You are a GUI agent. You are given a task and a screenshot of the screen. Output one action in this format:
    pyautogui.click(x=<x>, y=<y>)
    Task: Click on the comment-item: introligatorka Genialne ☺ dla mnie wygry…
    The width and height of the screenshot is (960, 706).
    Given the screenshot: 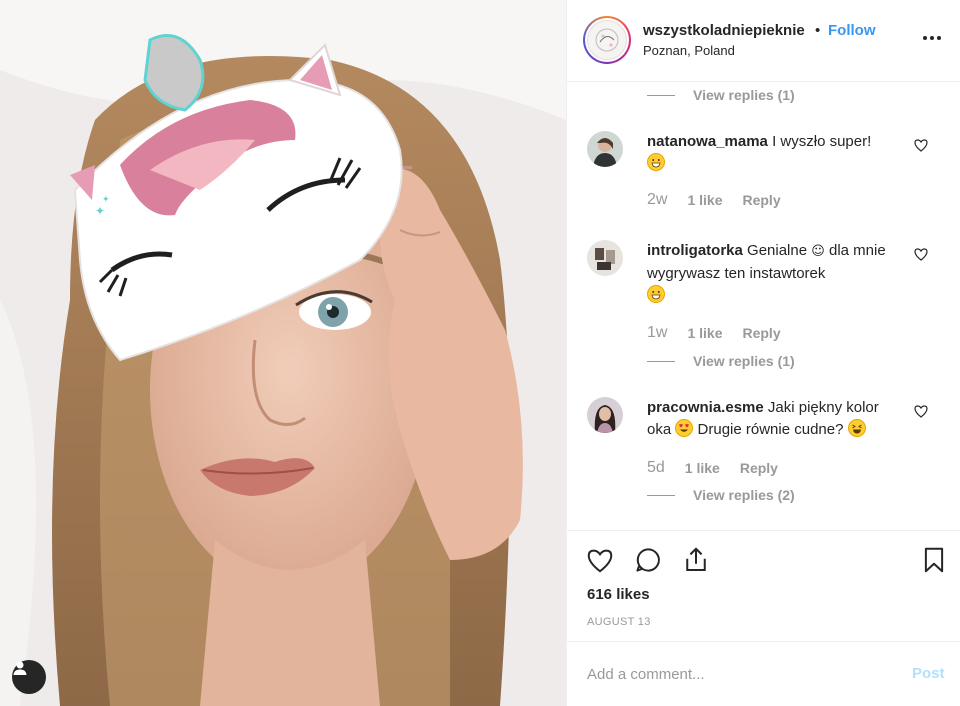 What is the action you would take?
    pyautogui.click(x=767, y=305)
    